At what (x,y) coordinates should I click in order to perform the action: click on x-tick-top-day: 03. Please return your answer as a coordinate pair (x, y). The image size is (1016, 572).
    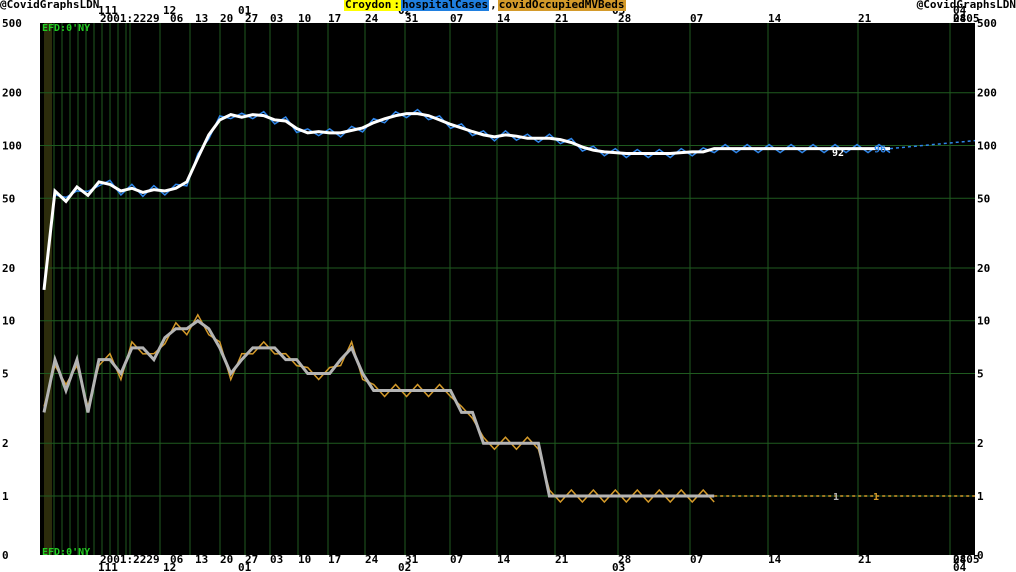
    Looking at the image, I should click on (276, 18).